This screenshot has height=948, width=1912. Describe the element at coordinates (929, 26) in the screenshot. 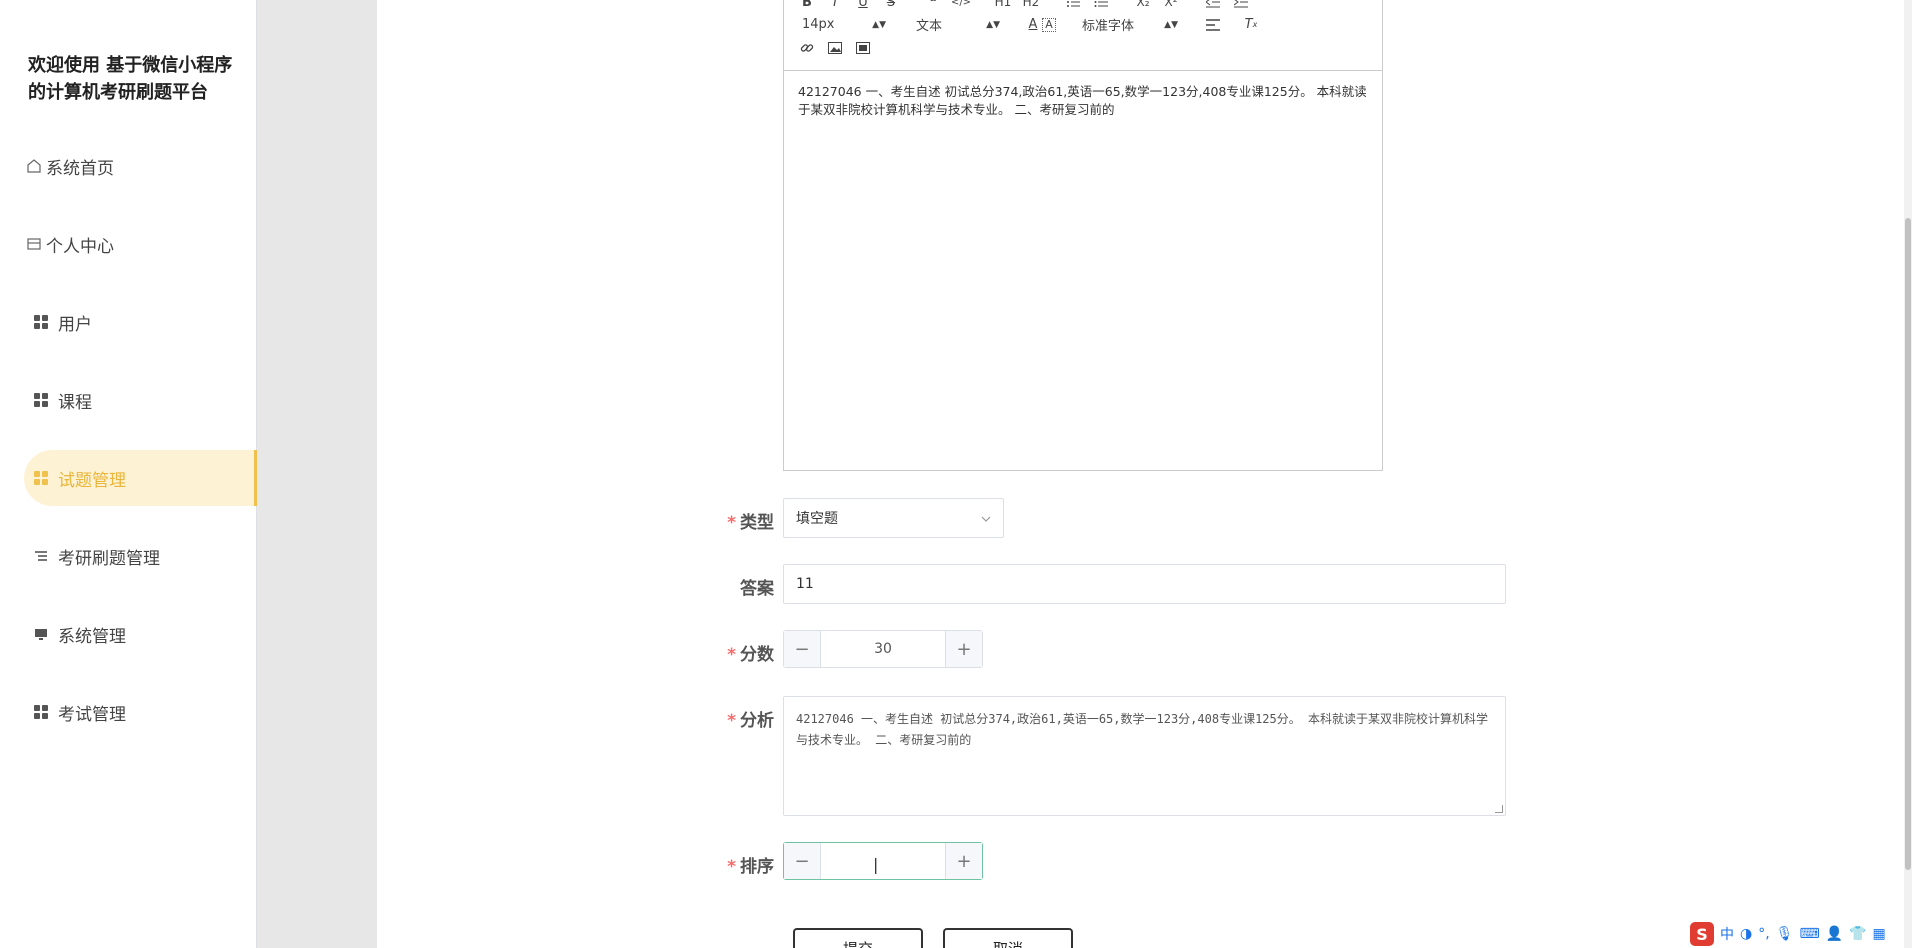

I see `text-style-value: 文本` at that location.